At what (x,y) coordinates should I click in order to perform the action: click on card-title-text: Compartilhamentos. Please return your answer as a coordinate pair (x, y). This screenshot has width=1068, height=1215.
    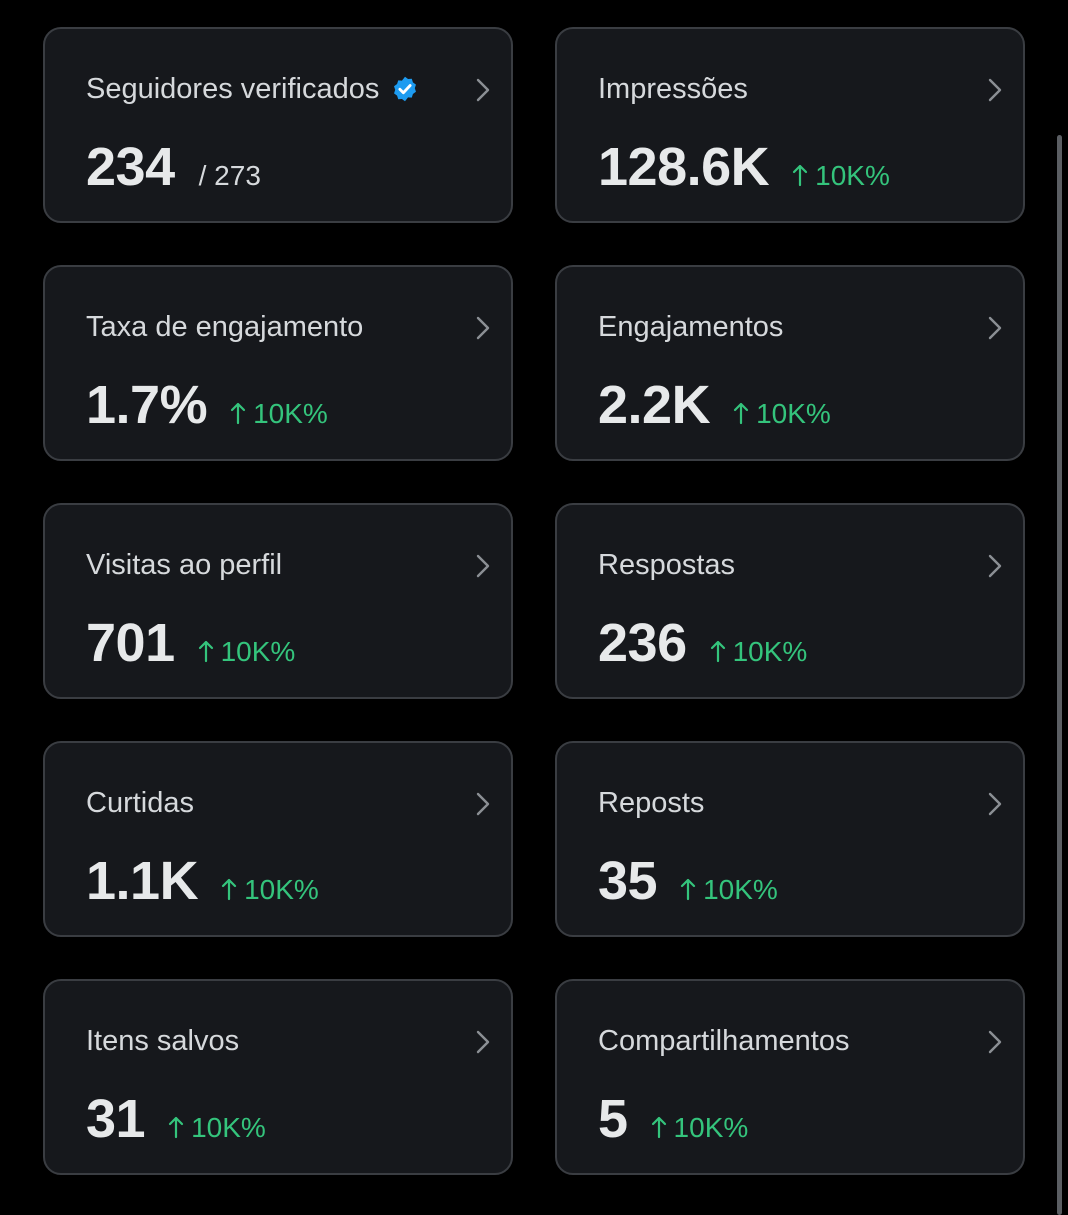
    Looking at the image, I should click on (724, 1041).